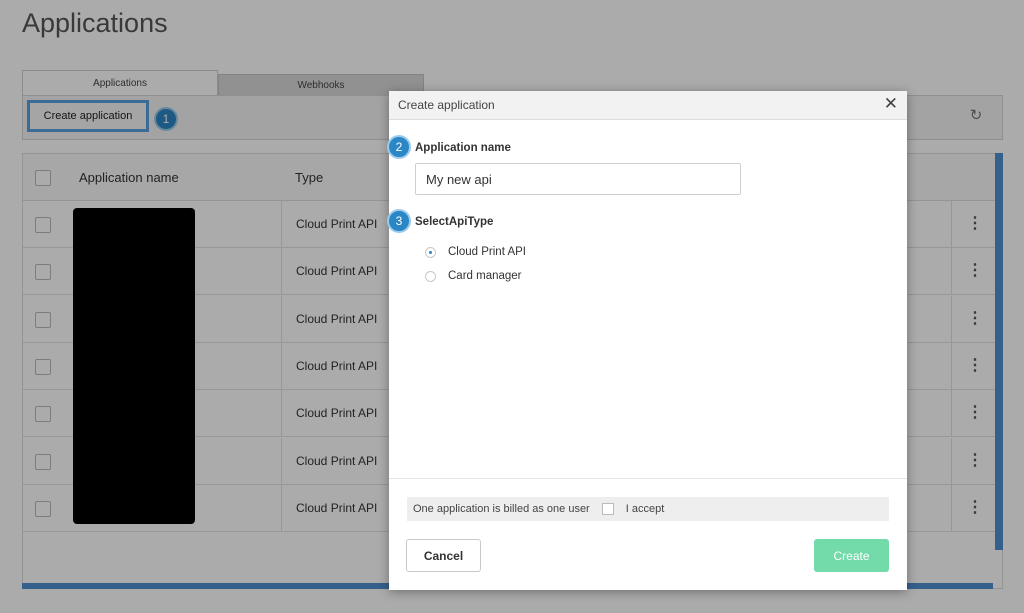 This screenshot has width=1024, height=613. I want to click on cancel-button: Cancel, so click(443, 555).